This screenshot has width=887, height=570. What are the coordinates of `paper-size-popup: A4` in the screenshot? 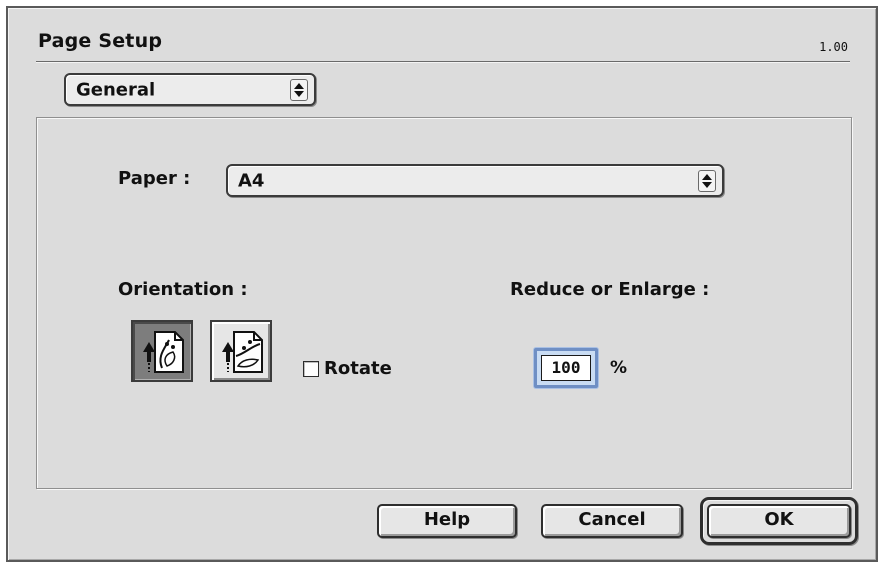 It's located at (475, 180).